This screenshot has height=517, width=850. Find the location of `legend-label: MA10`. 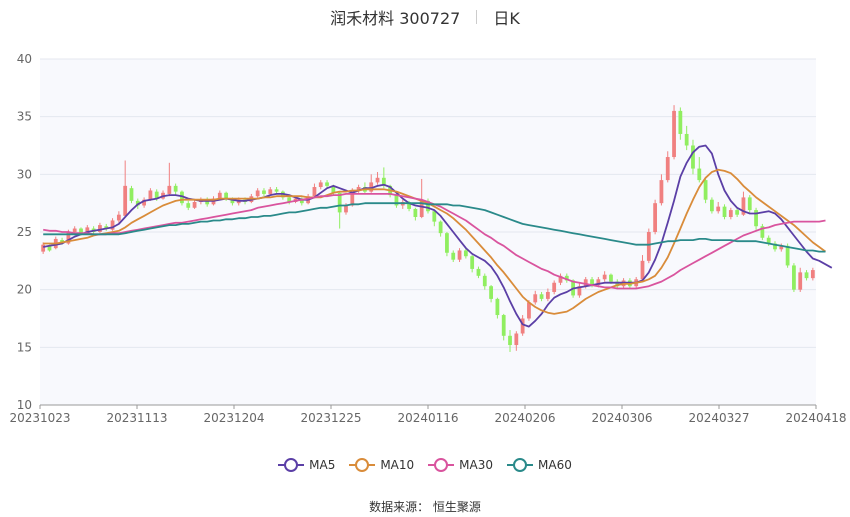

legend-label: MA10 is located at coordinates (397, 465).